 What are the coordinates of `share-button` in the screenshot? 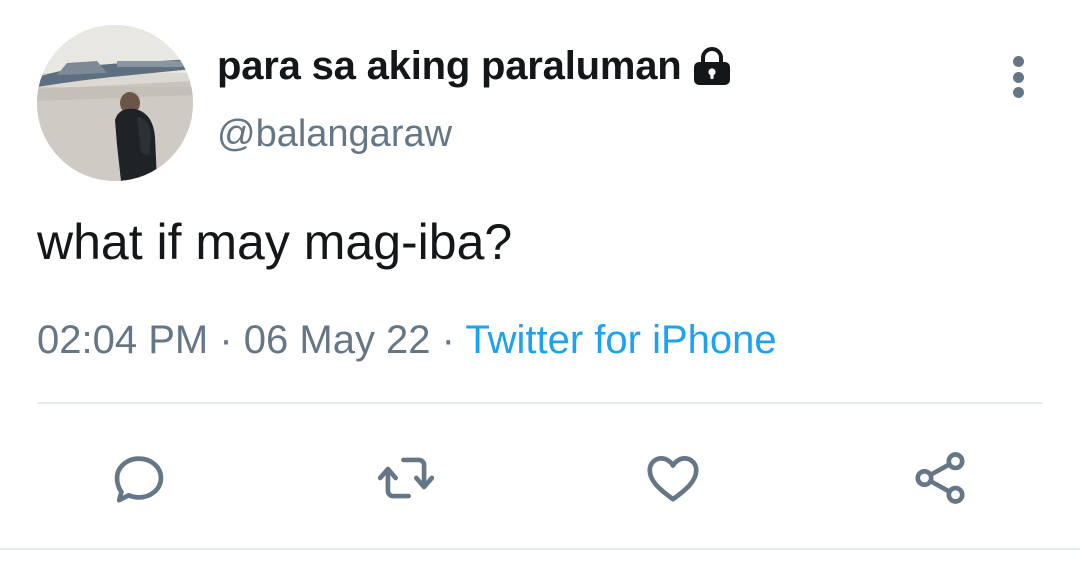 It's located at (940, 478).